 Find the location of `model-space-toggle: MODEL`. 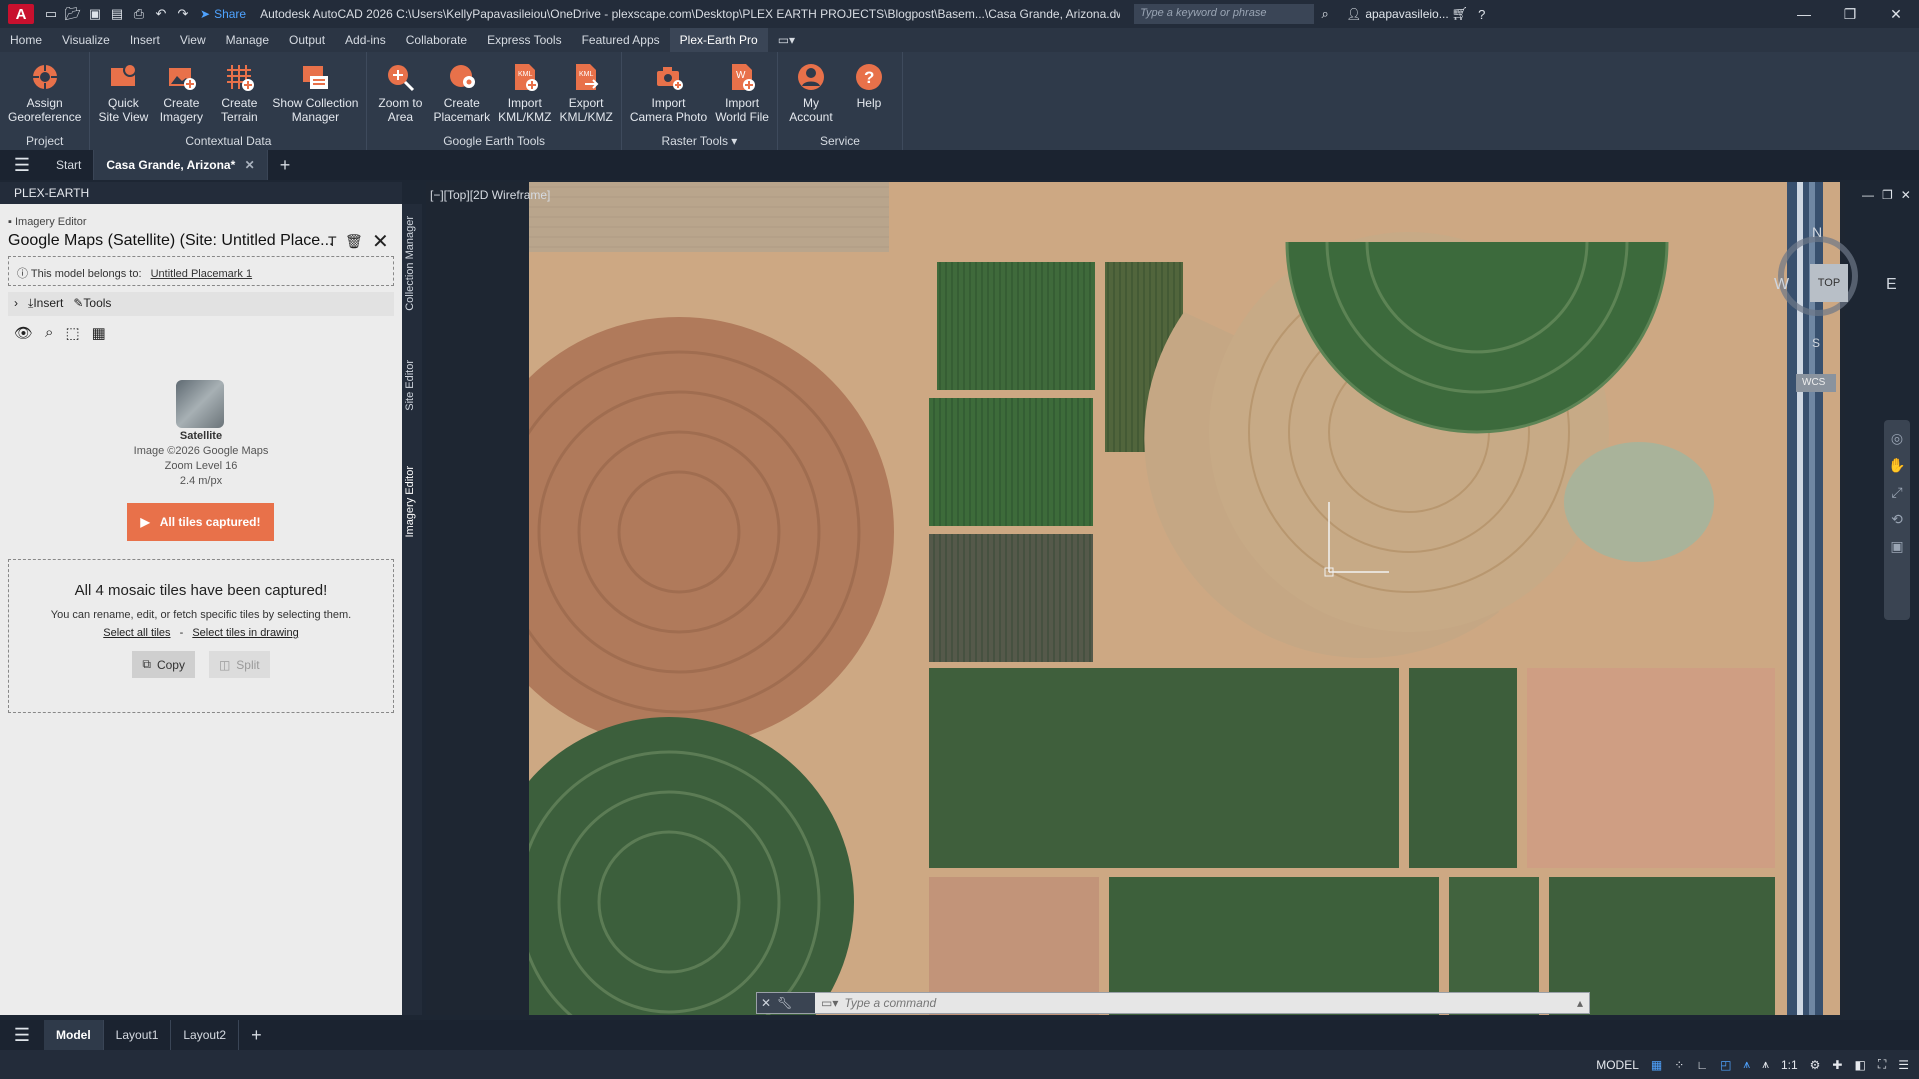

model-space-toggle: MODEL is located at coordinates (1617, 1065).